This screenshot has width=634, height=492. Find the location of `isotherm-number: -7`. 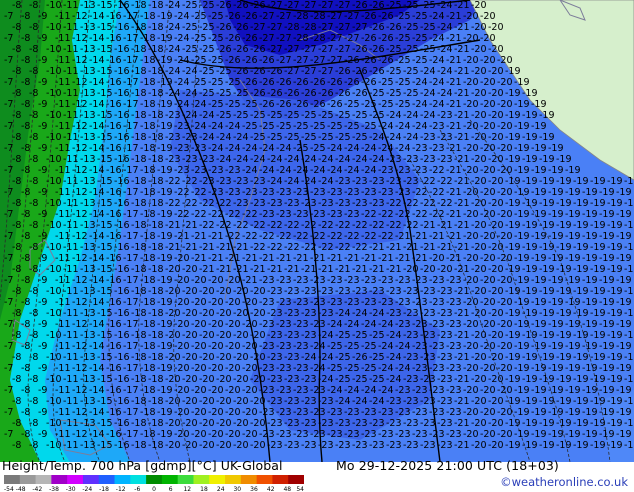

isotherm-number: -7 is located at coordinates (8, 258).